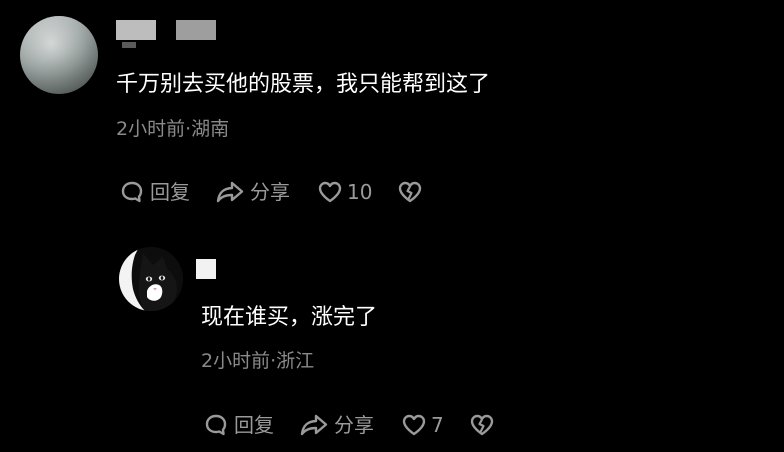 The height and width of the screenshot is (452, 784). I want to click on comment-meta: 2小时前·湖南, so click(173, 129).